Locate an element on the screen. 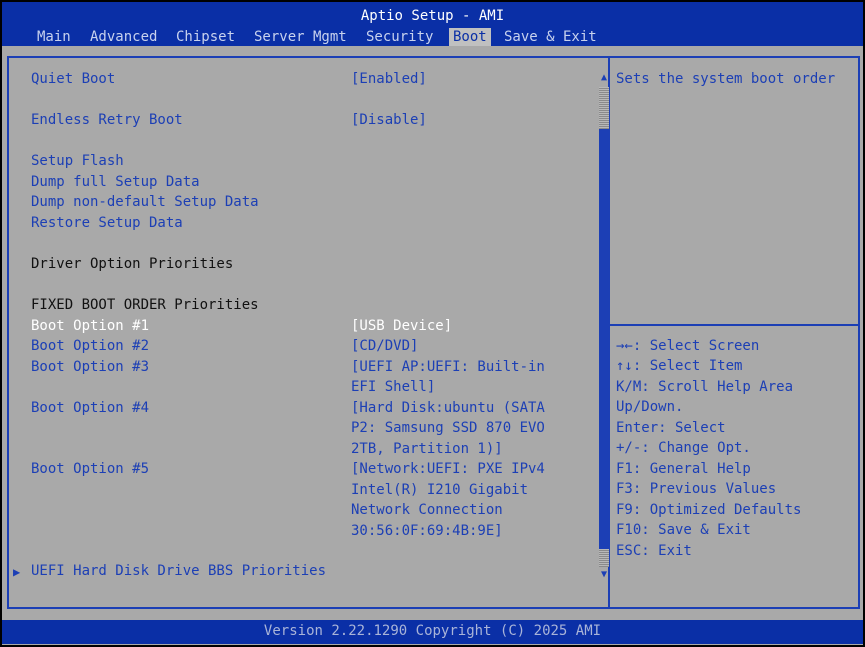  scrollbar: ▲ ▼ is located at coordinates (604, 327).